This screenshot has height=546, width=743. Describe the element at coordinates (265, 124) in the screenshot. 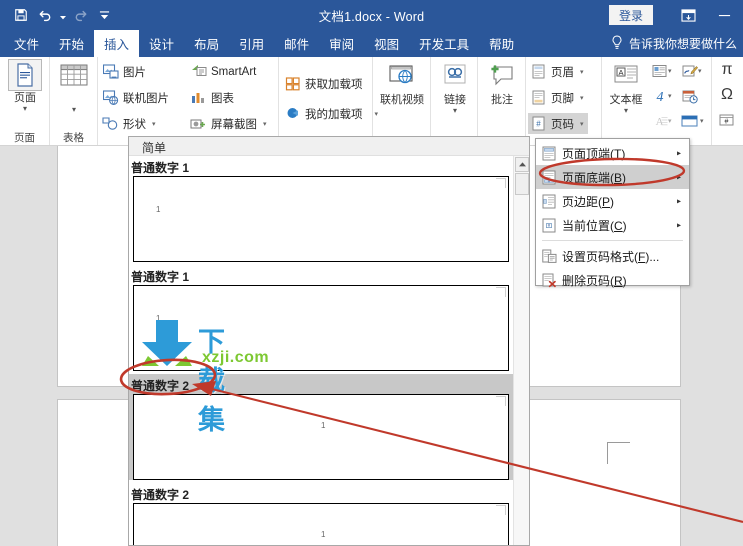

I see `screenshot-dropdown-icon: ▾` at that location.